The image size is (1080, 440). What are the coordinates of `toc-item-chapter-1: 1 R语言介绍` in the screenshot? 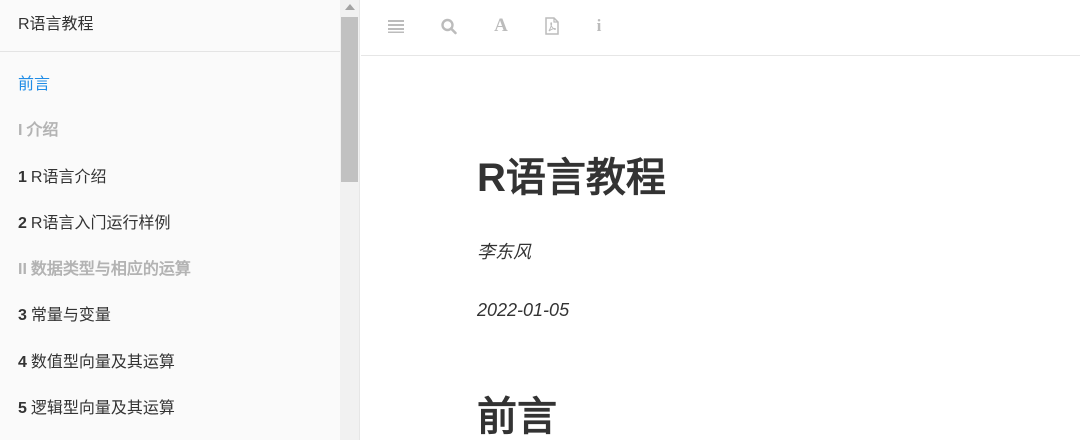 It's located at (170, 178).